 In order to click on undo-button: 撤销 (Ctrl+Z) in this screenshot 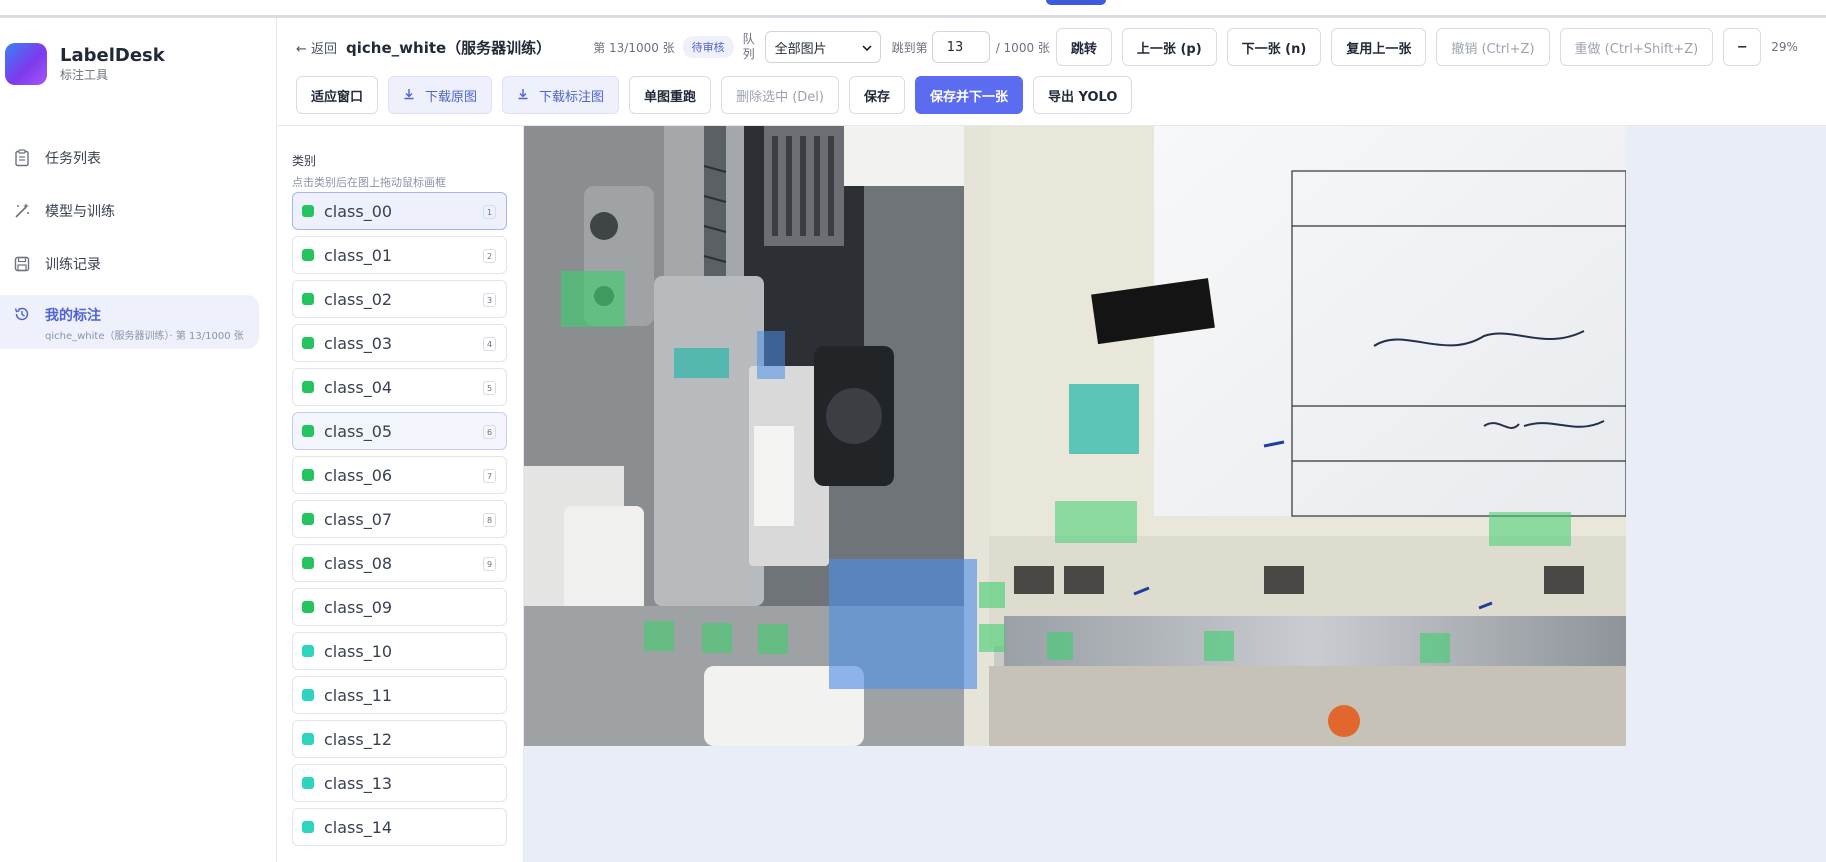, I will do `click(1493, 47)`.